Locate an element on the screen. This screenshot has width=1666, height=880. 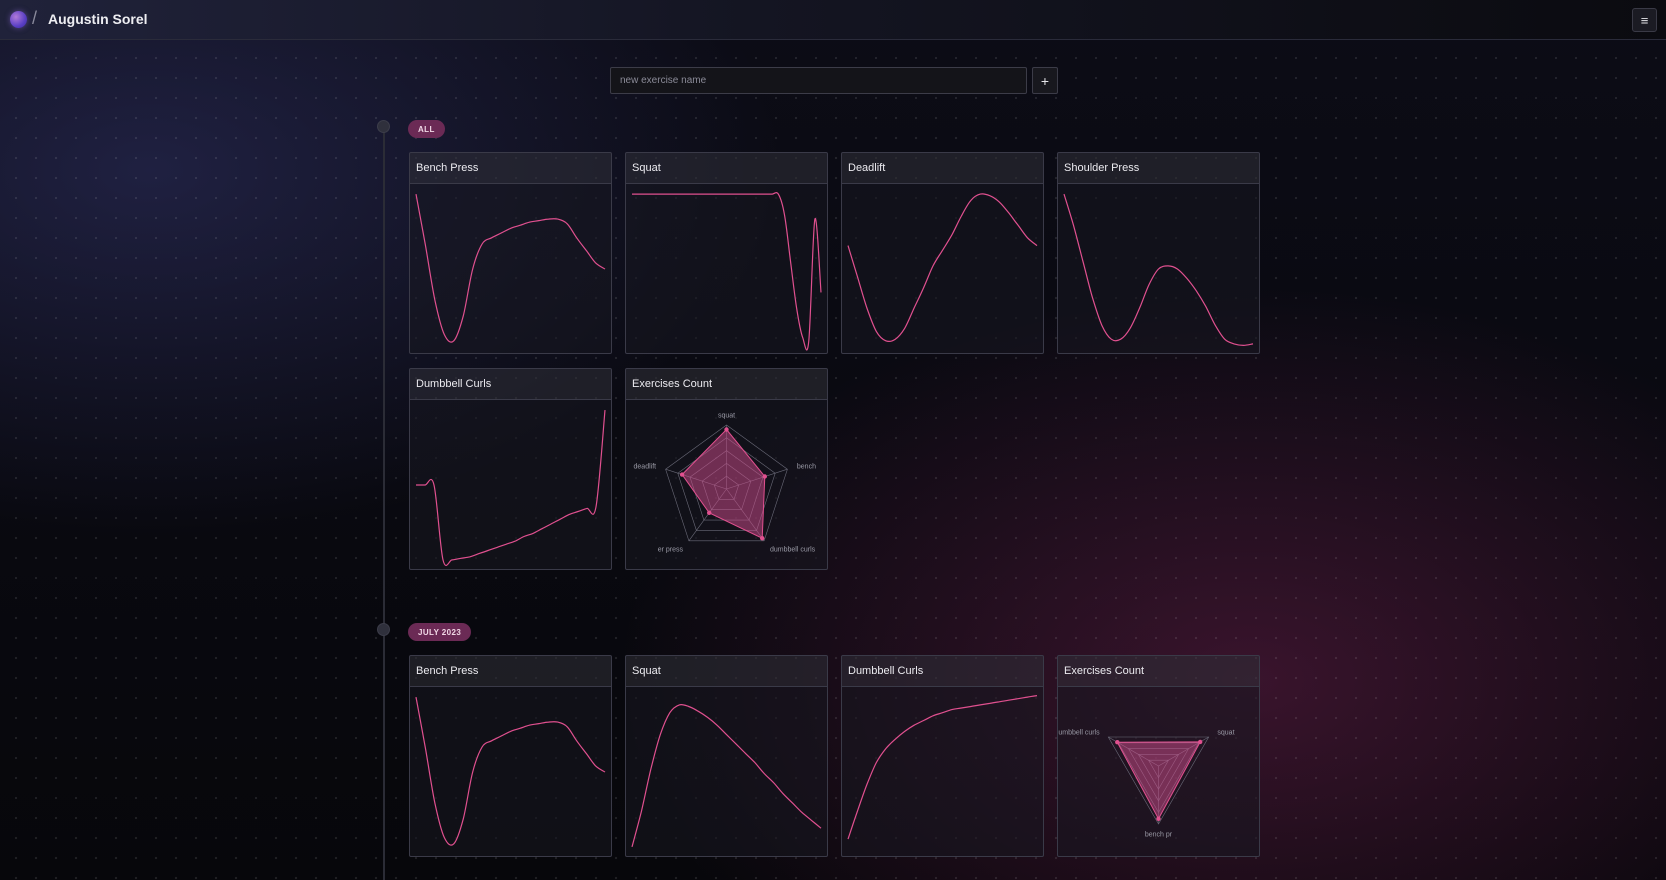
user-avatar is located at coordinates (18, 19).